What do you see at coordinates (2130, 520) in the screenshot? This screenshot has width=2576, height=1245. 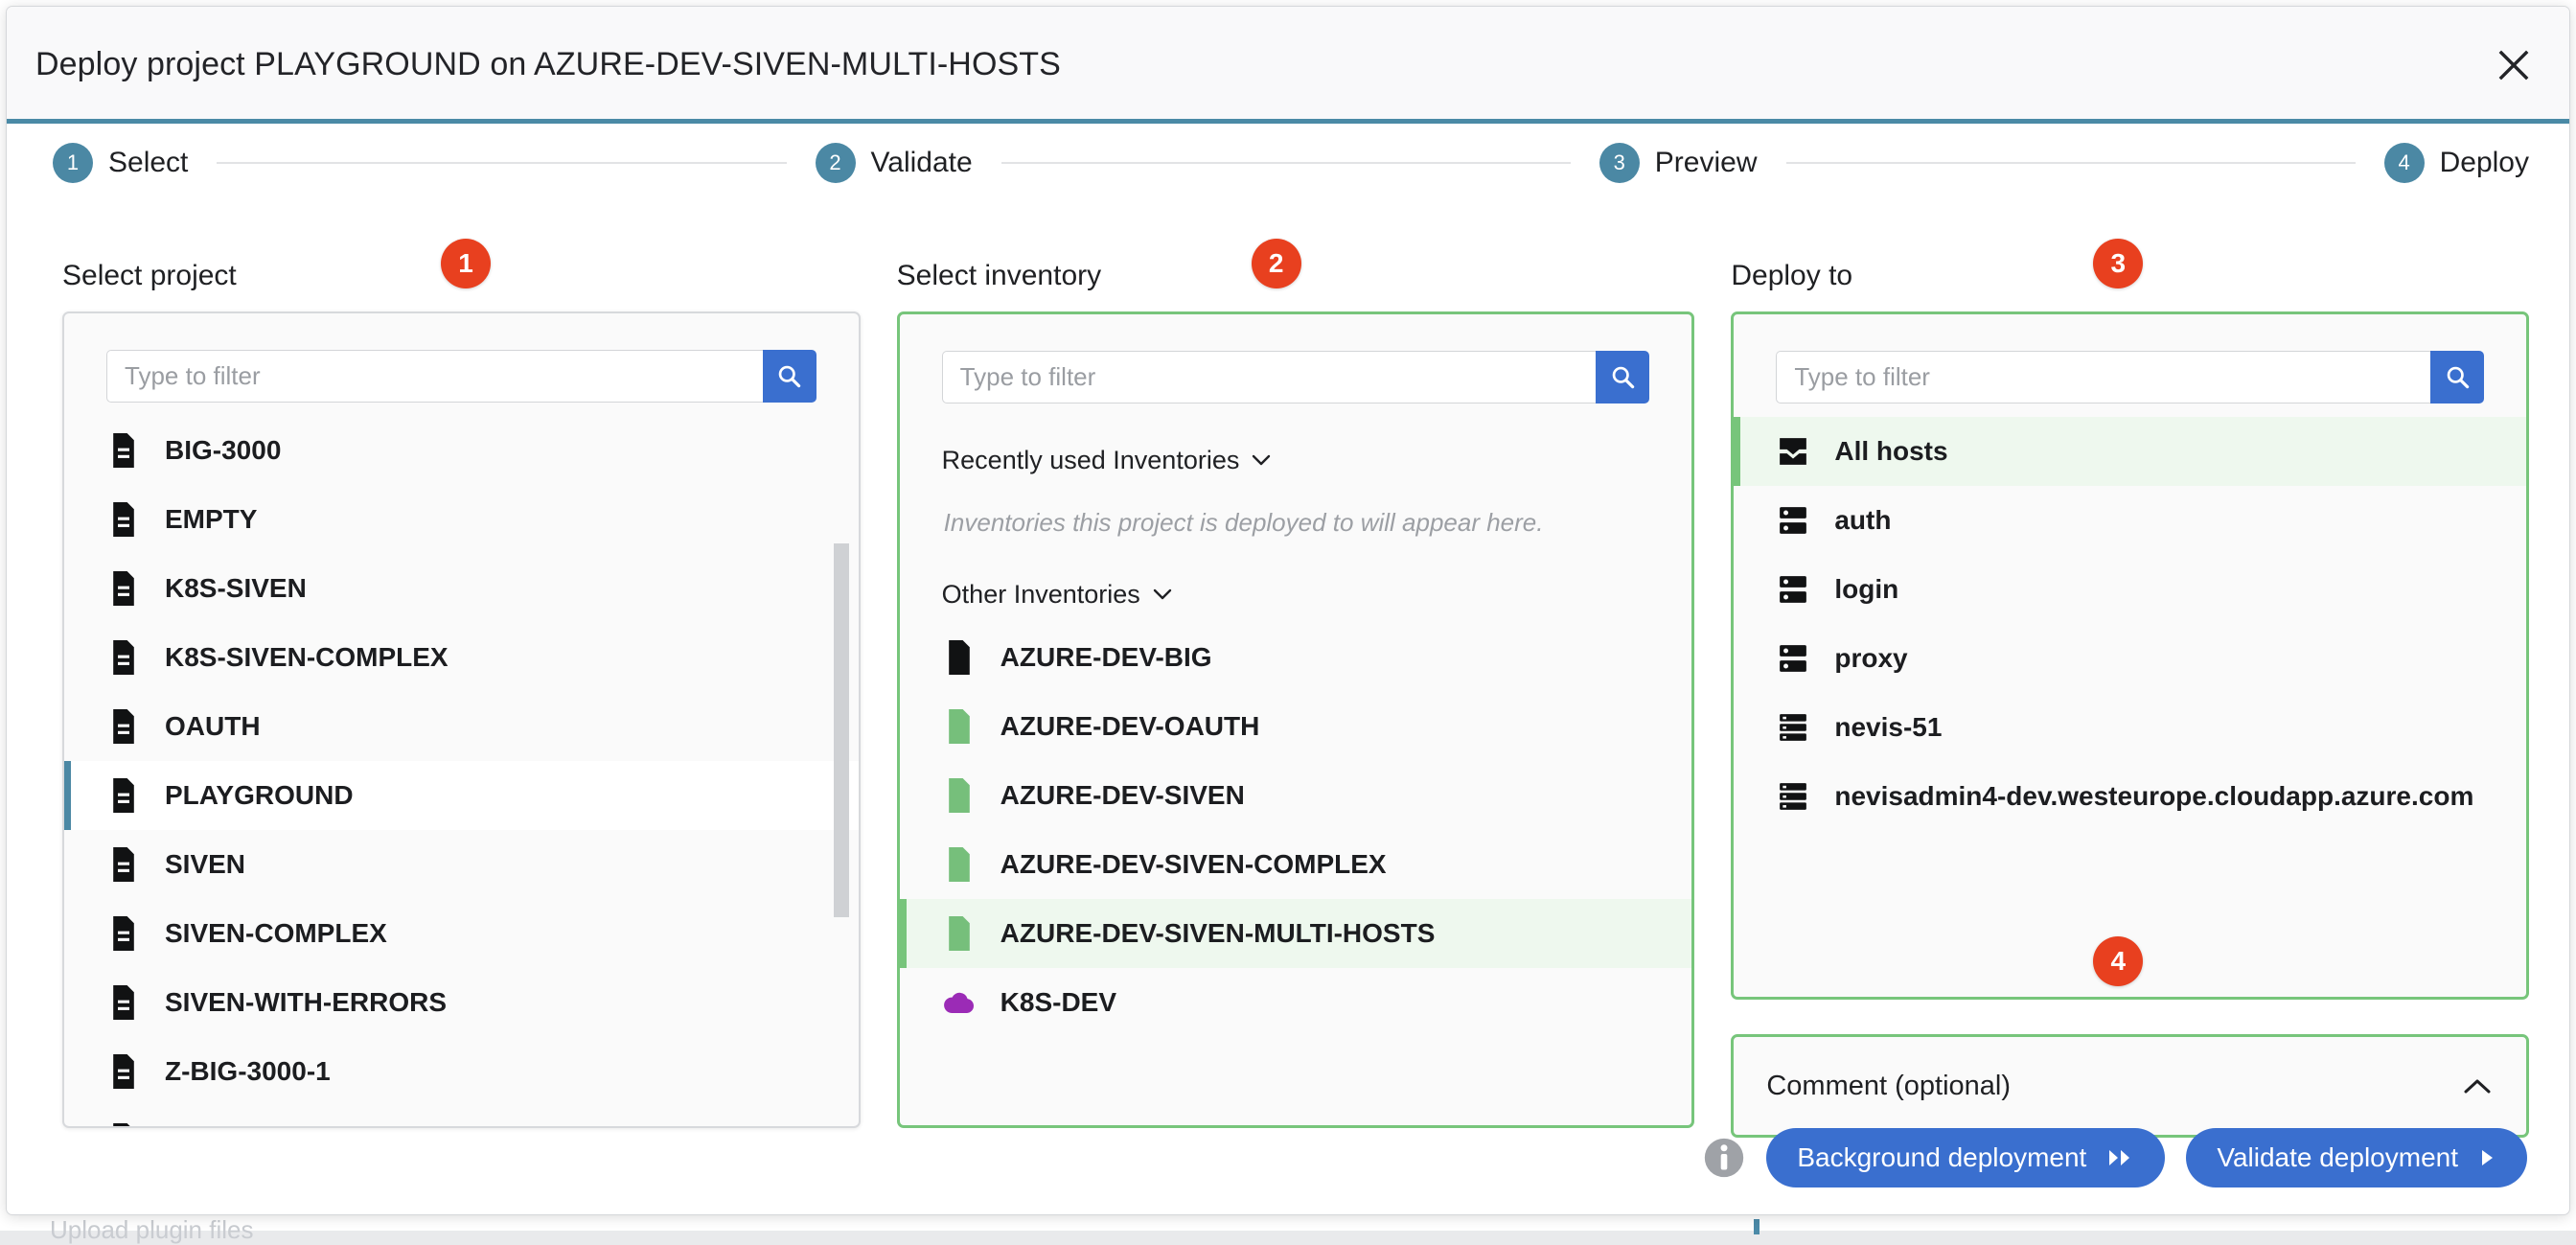 I see `list-item: auth` at bounding box center [2130, 520].